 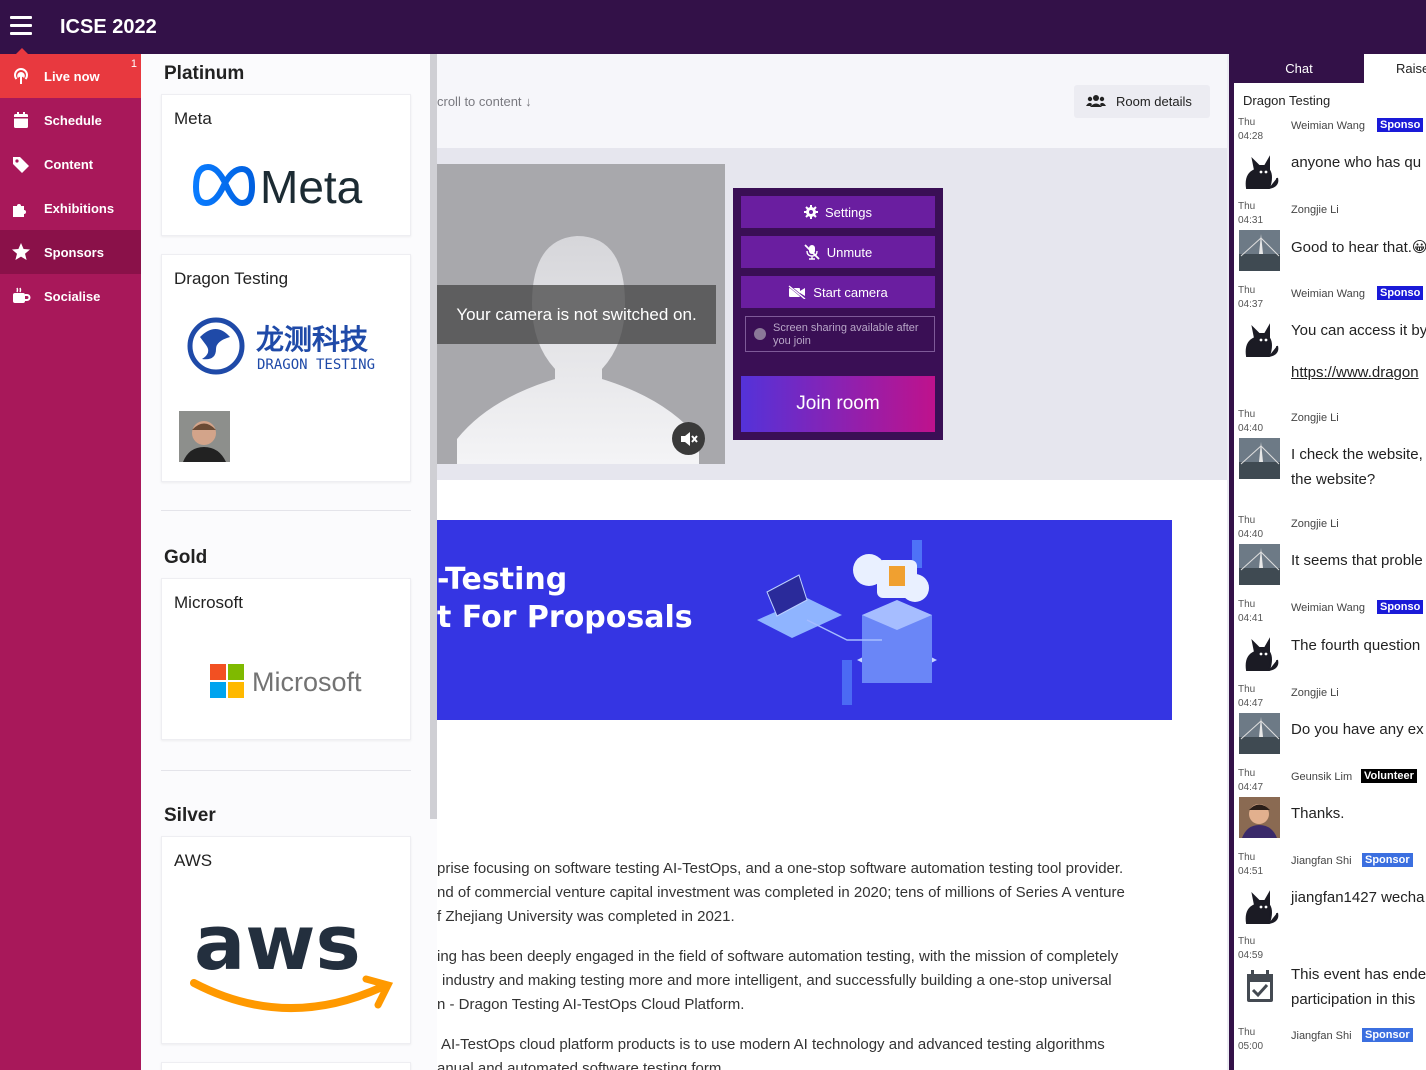 What do you see at coordinates (231, 278) in the screenshot?
I see `sponsor-name: Dragon Testing` at bounding box center [231, 278].